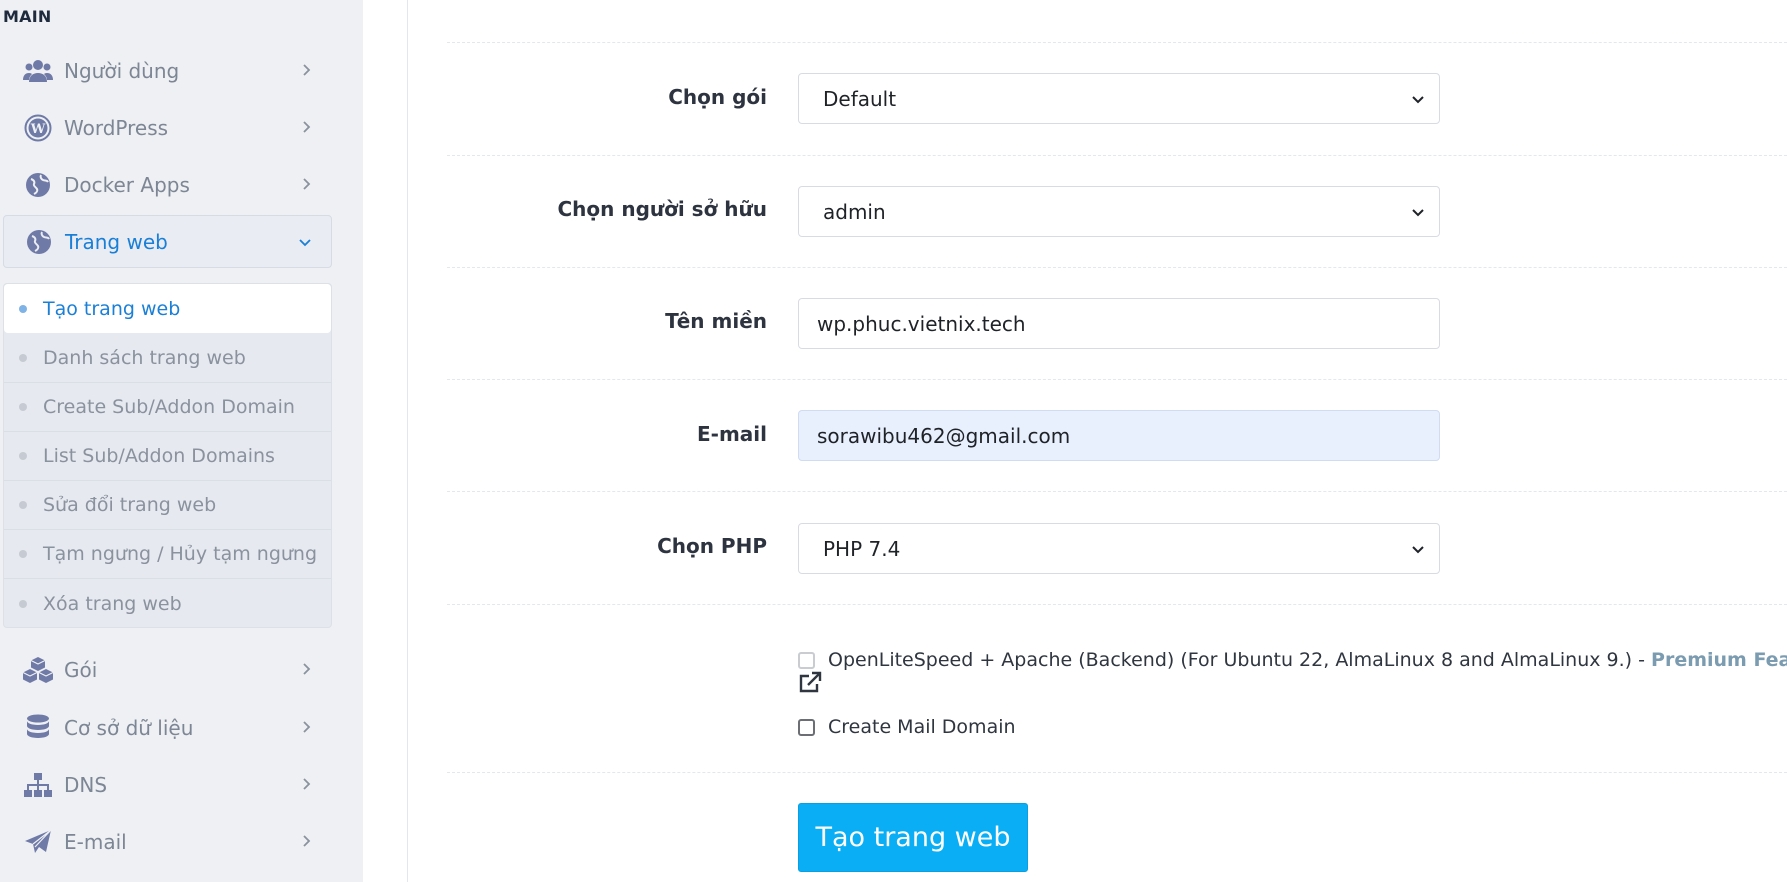  What do you see at coordinates (1719, 660) in the screenshot?
I see `premium-feature-link: Premium Feature` at bounding box center [1719, 660].